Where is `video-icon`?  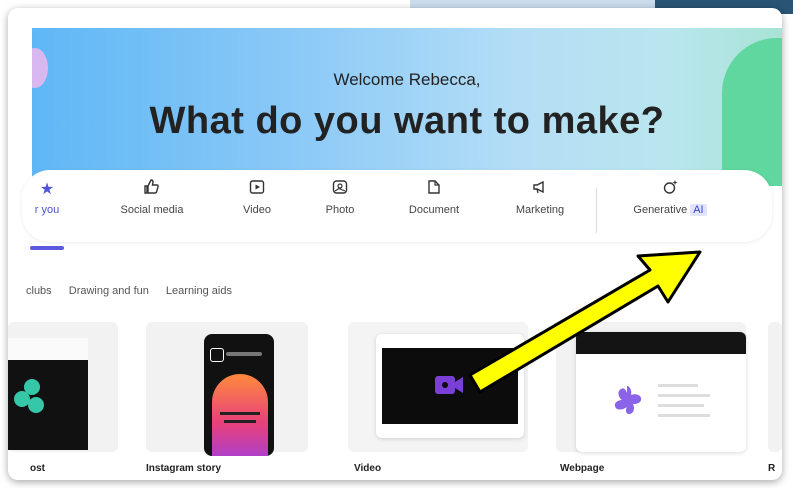
video-icon is located at coordinates (257, 190).